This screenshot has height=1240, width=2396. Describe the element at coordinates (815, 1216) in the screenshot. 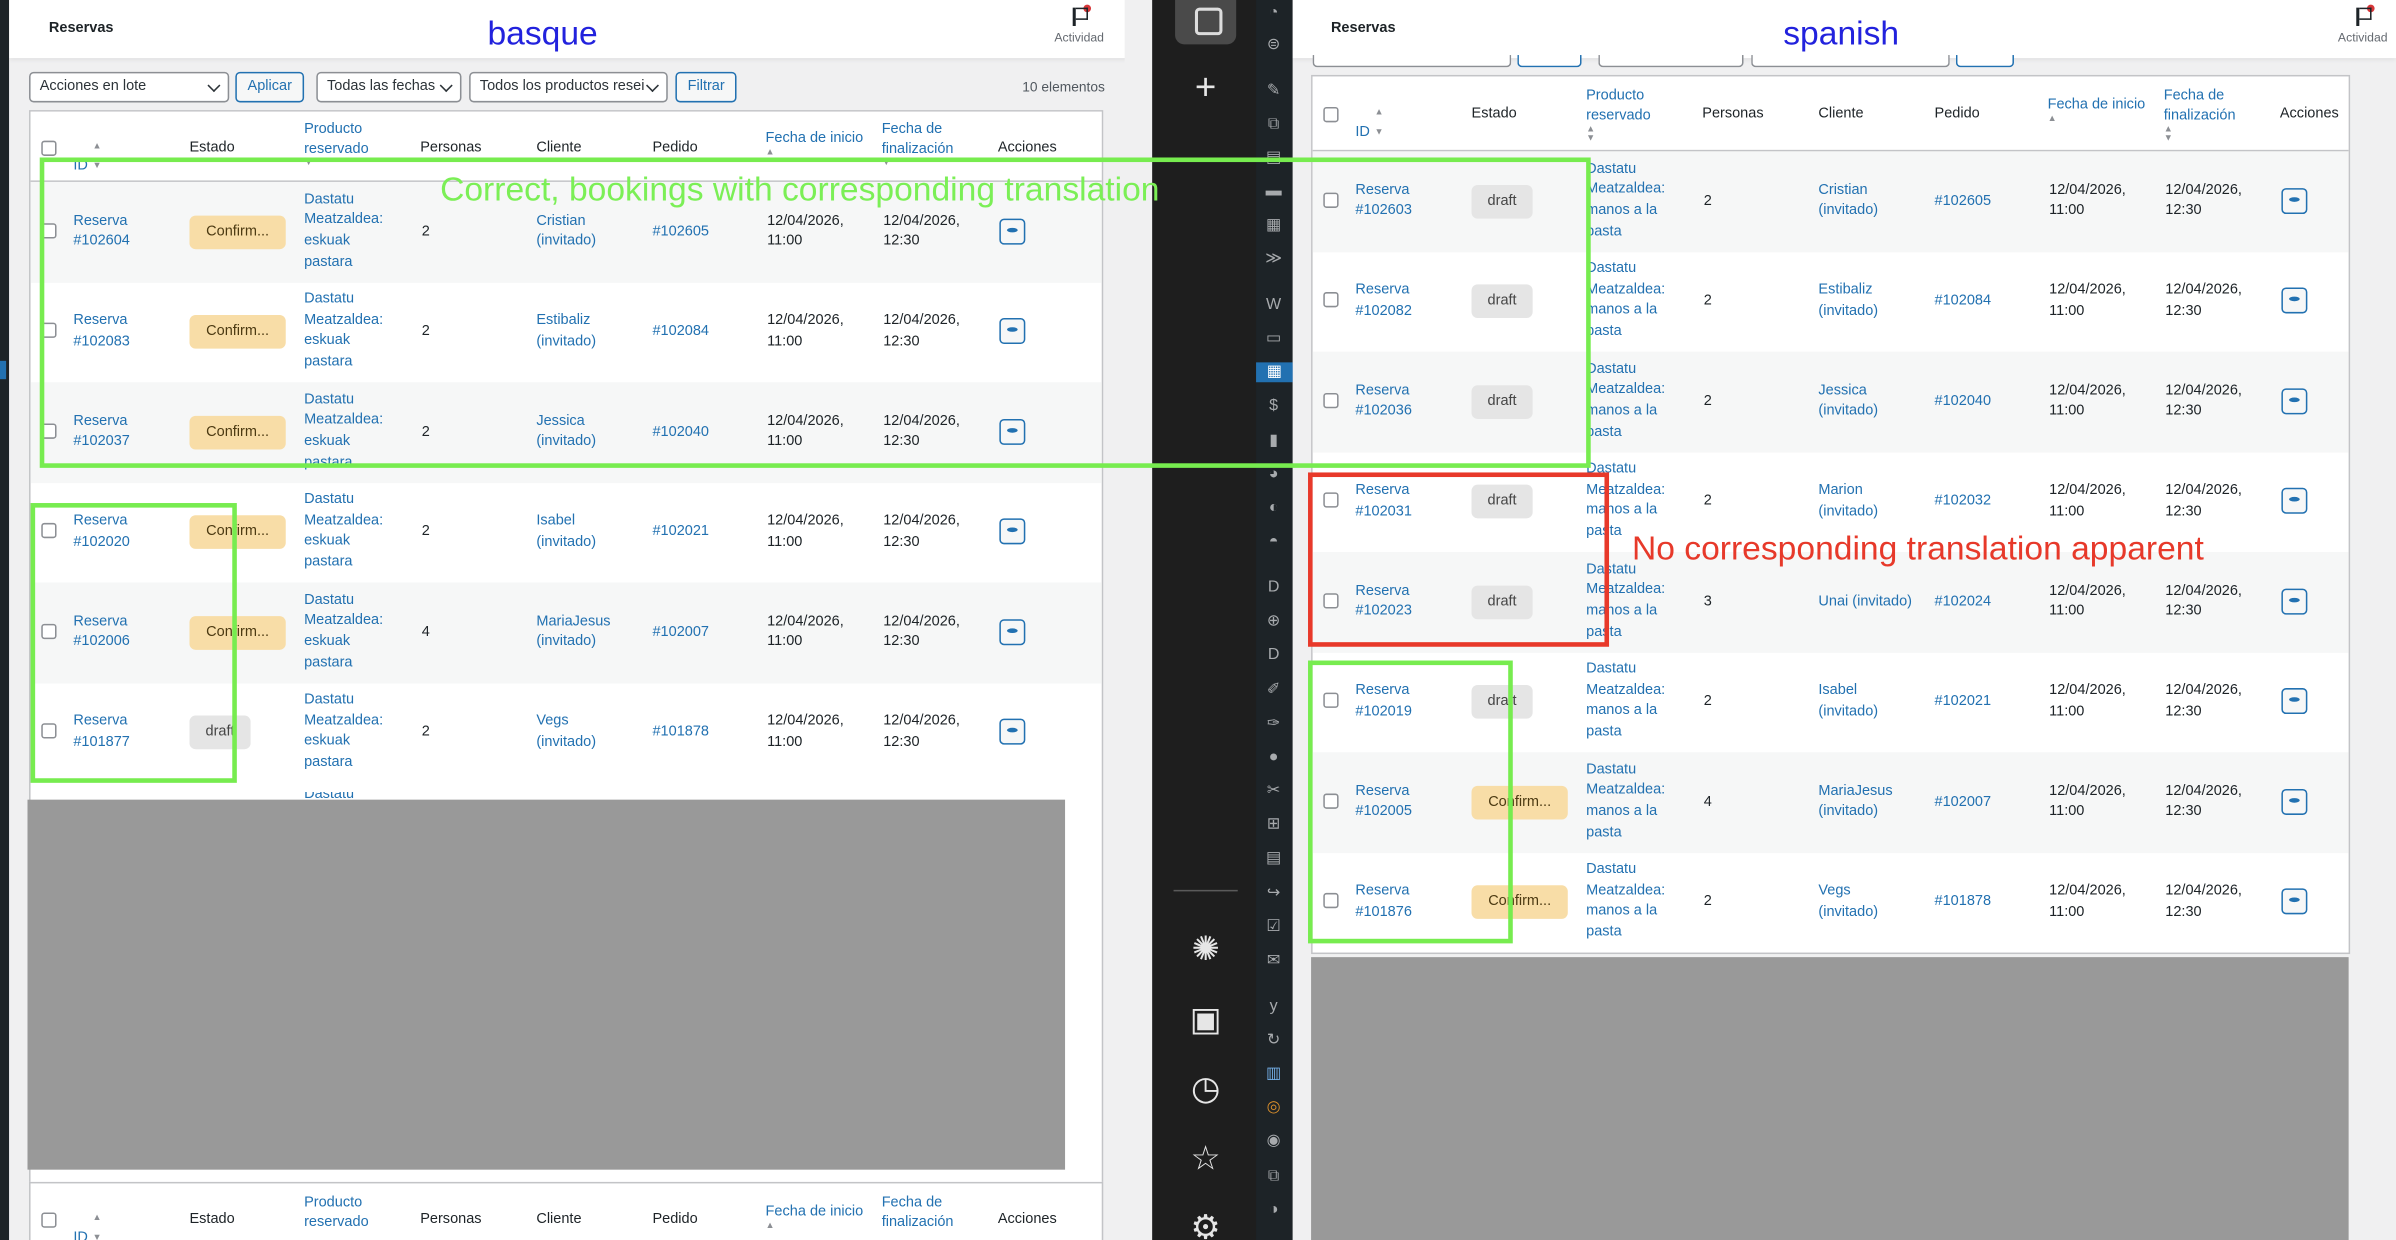

I see `footer-column-fecha-inicio: Fecha de inicio ▲` at that location.